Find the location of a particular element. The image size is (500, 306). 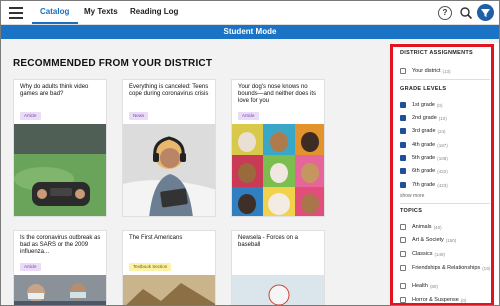

menu-icon is located at coordinates (16, 13).